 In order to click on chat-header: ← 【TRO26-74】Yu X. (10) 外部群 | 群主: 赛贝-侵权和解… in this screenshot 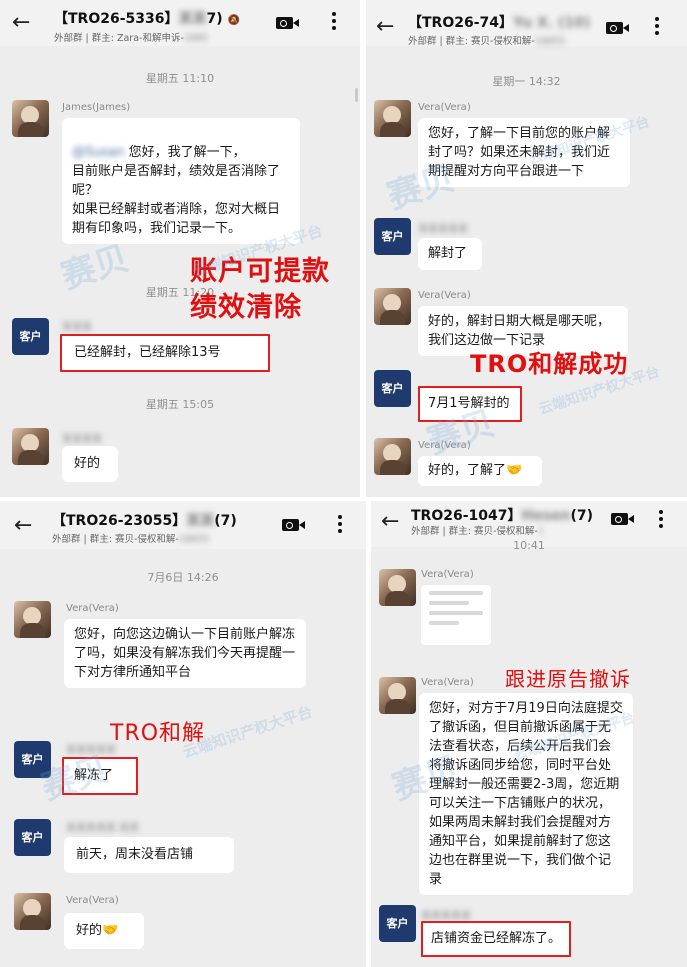, I will do `click(526, 23)`.